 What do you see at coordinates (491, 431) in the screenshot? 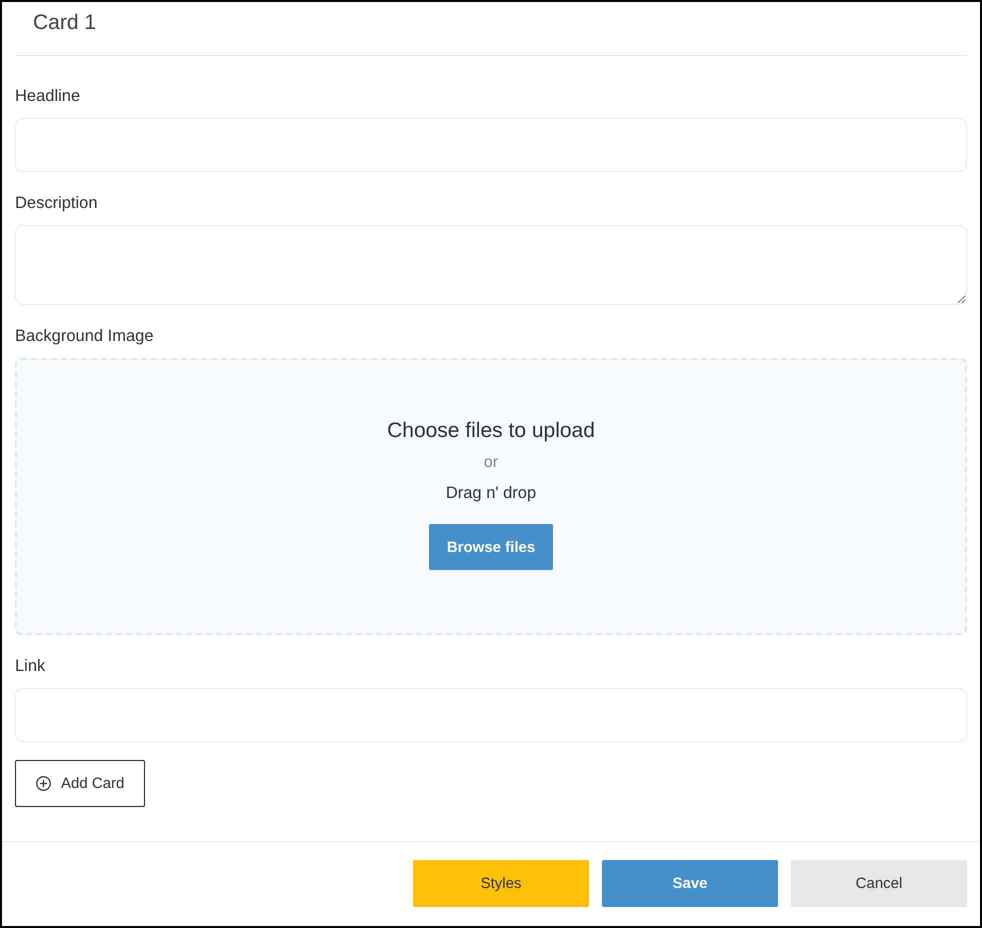
I see `upload-prompt: Choose files to upload` at bounding box center [491, 431].